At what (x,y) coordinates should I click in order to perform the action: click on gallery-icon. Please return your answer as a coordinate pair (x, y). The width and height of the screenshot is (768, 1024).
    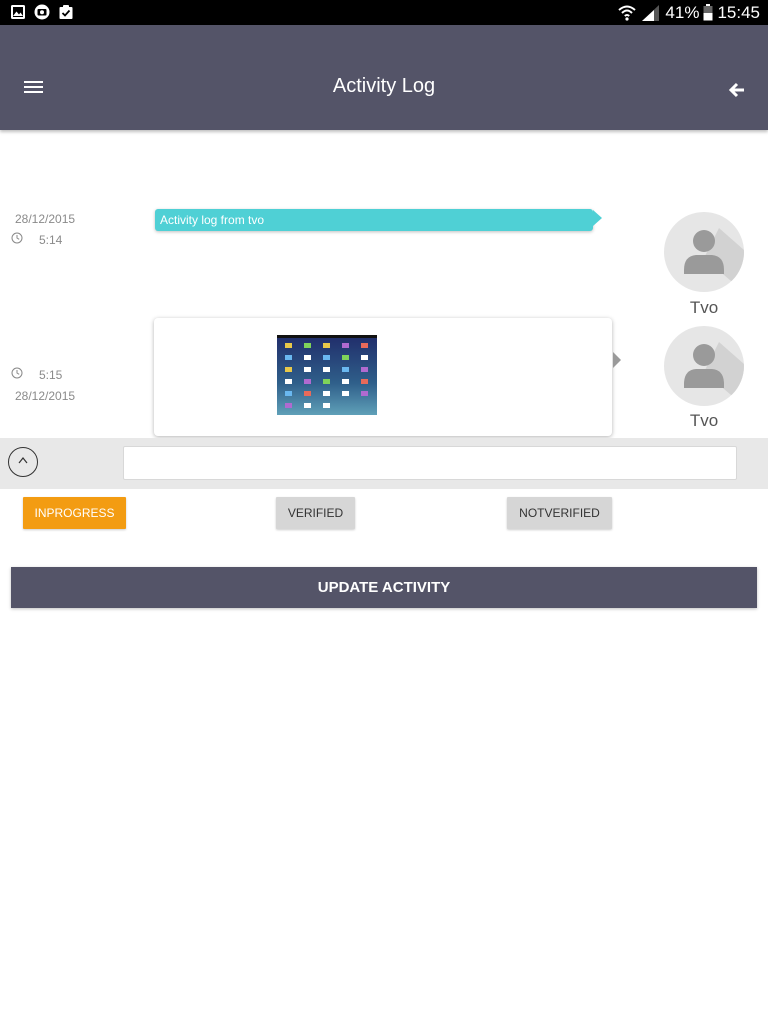
    Looking at the image, I should click on (18, 12).